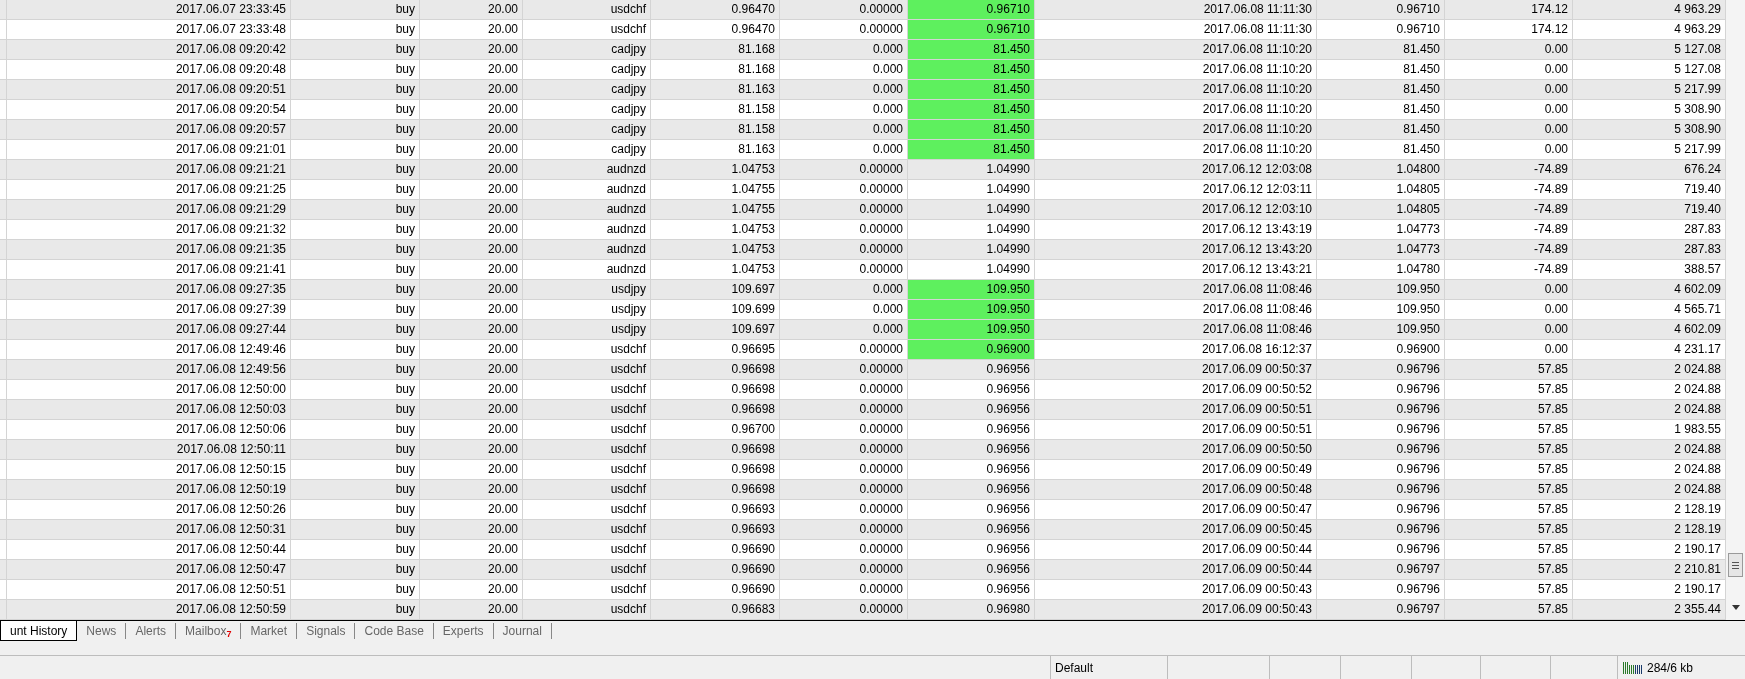 The width and height of the screenshot is (1745, 679). Describe the element at coordinates (102, 631) in the screenshot. I see `tab: News` at that location.